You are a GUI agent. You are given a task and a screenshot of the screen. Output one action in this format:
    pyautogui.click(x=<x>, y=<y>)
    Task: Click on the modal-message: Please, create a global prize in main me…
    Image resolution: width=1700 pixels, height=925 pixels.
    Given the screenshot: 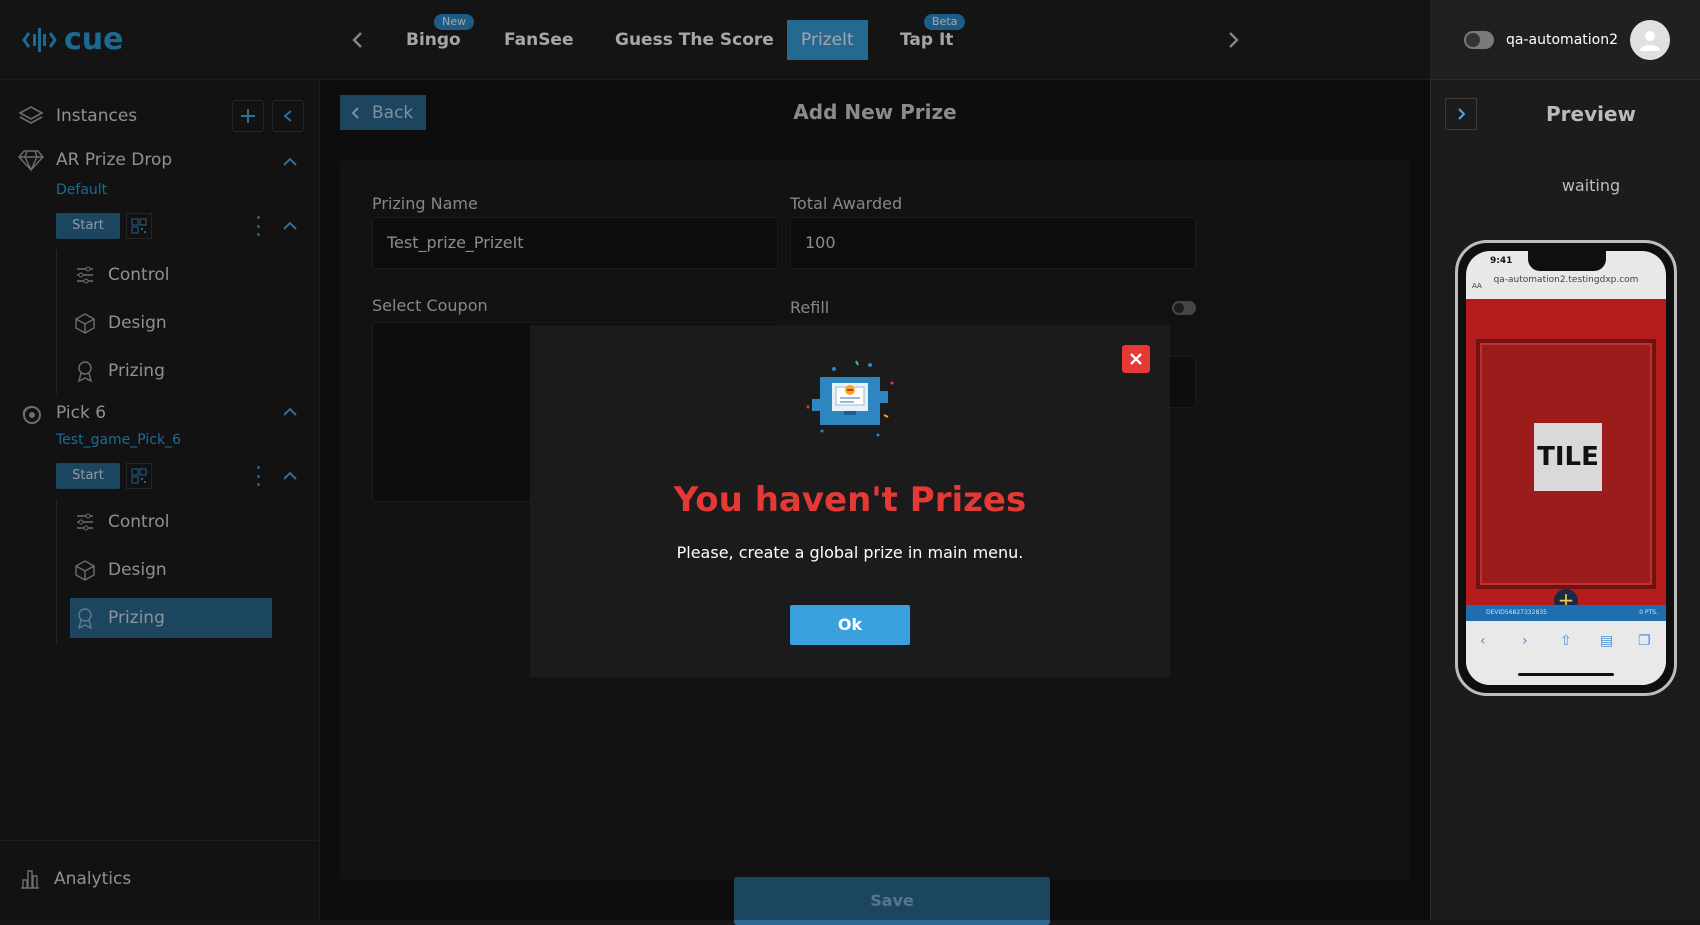 What is the action you would take?
    pyautogui.click(x=850, y=552)
    